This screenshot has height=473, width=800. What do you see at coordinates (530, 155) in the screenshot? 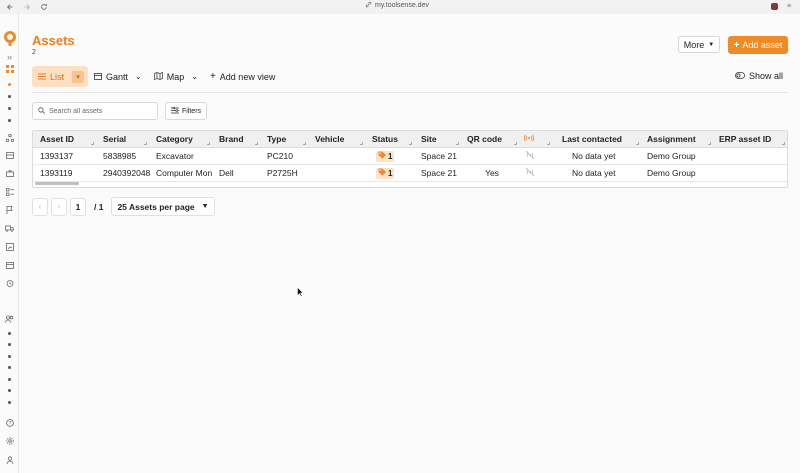
I see `no-signal-icon` at bounding box center [530, 155].